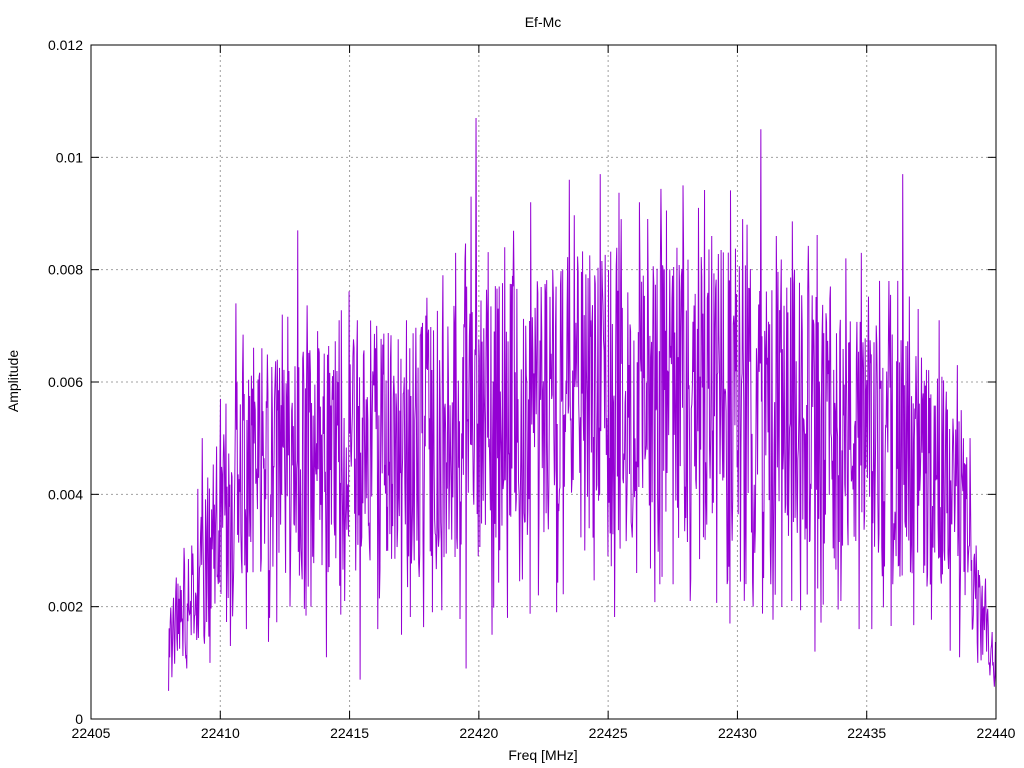 Image resolution: width=1024 pixels, height=768 pixels. I want to click on y-tick-label: 0.008, so click(65, 270).